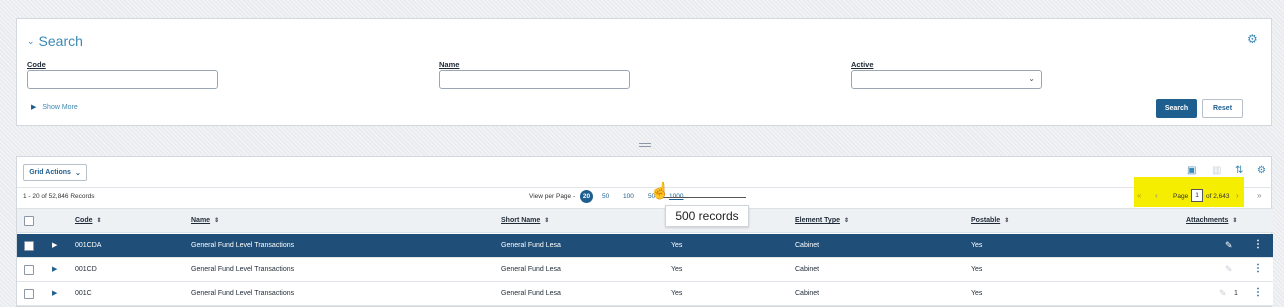 The width and height of the screenshot is (1284, 307). Describe the element at coordinates (586, 196) in the screenshot. I see `view-per-page-option-20: 20` at that location.